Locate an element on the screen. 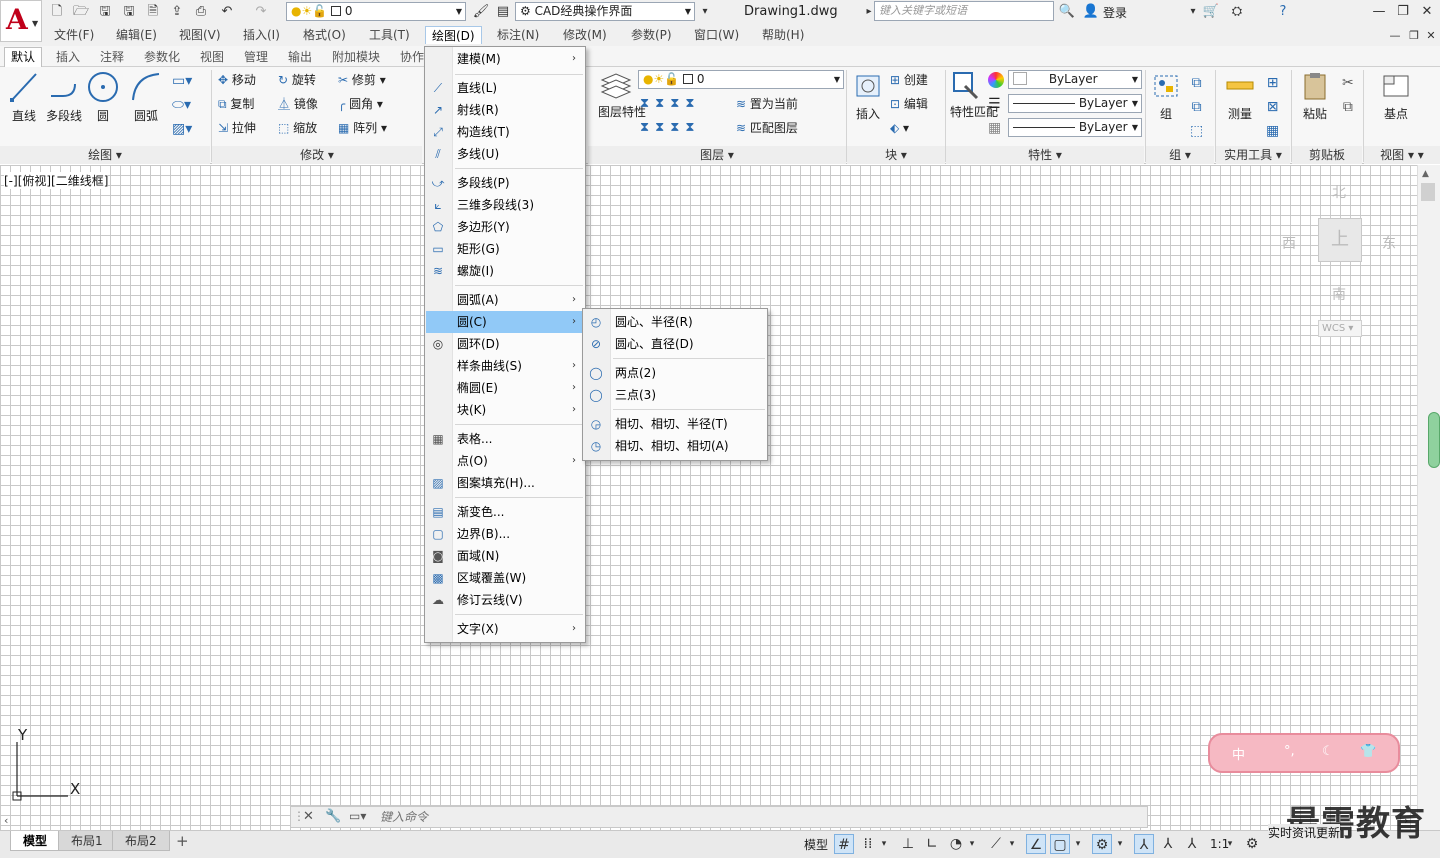 Image resolution: width=1440 pixels, height=858 pixels. stretch-tool: ⇲ 拉伸 is located at coordinates (237, 128).